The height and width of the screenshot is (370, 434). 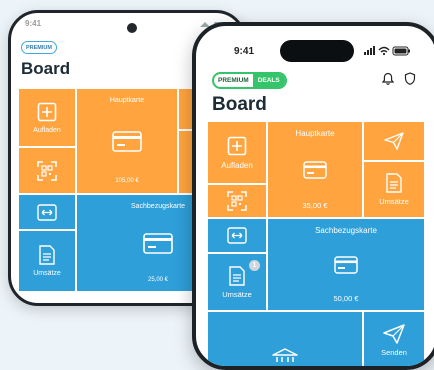 I want to click on battery-icon, so click(x=401, y=51).